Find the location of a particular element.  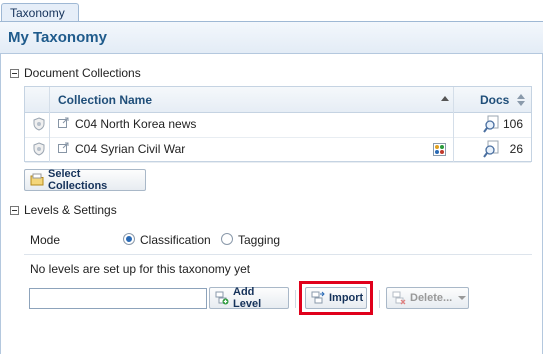

collection-name: C04 Syrian Civil War is located at coordinates (130, 149).